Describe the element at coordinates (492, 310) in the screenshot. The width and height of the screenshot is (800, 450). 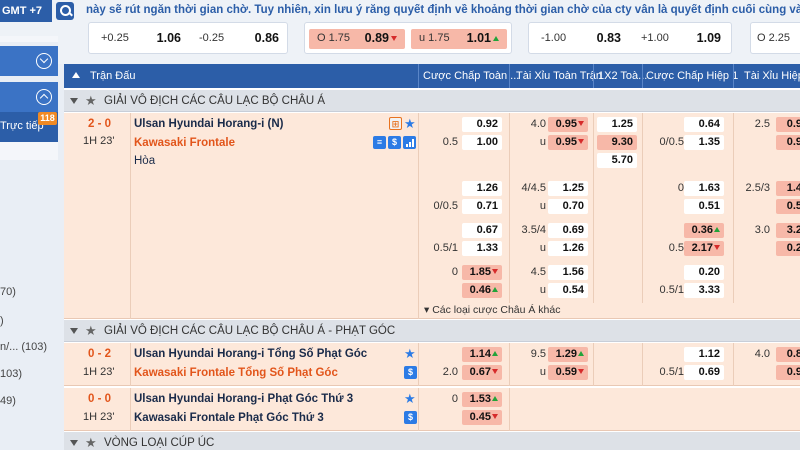
I see `more-bets-link: ▾ Các loại cược Châu Á khác` at that location.